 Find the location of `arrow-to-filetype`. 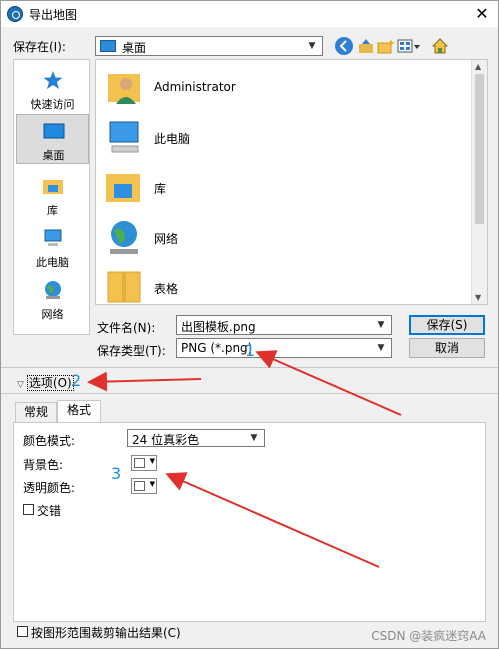

arrow-to-filetype is located at coordinates (328, 383).